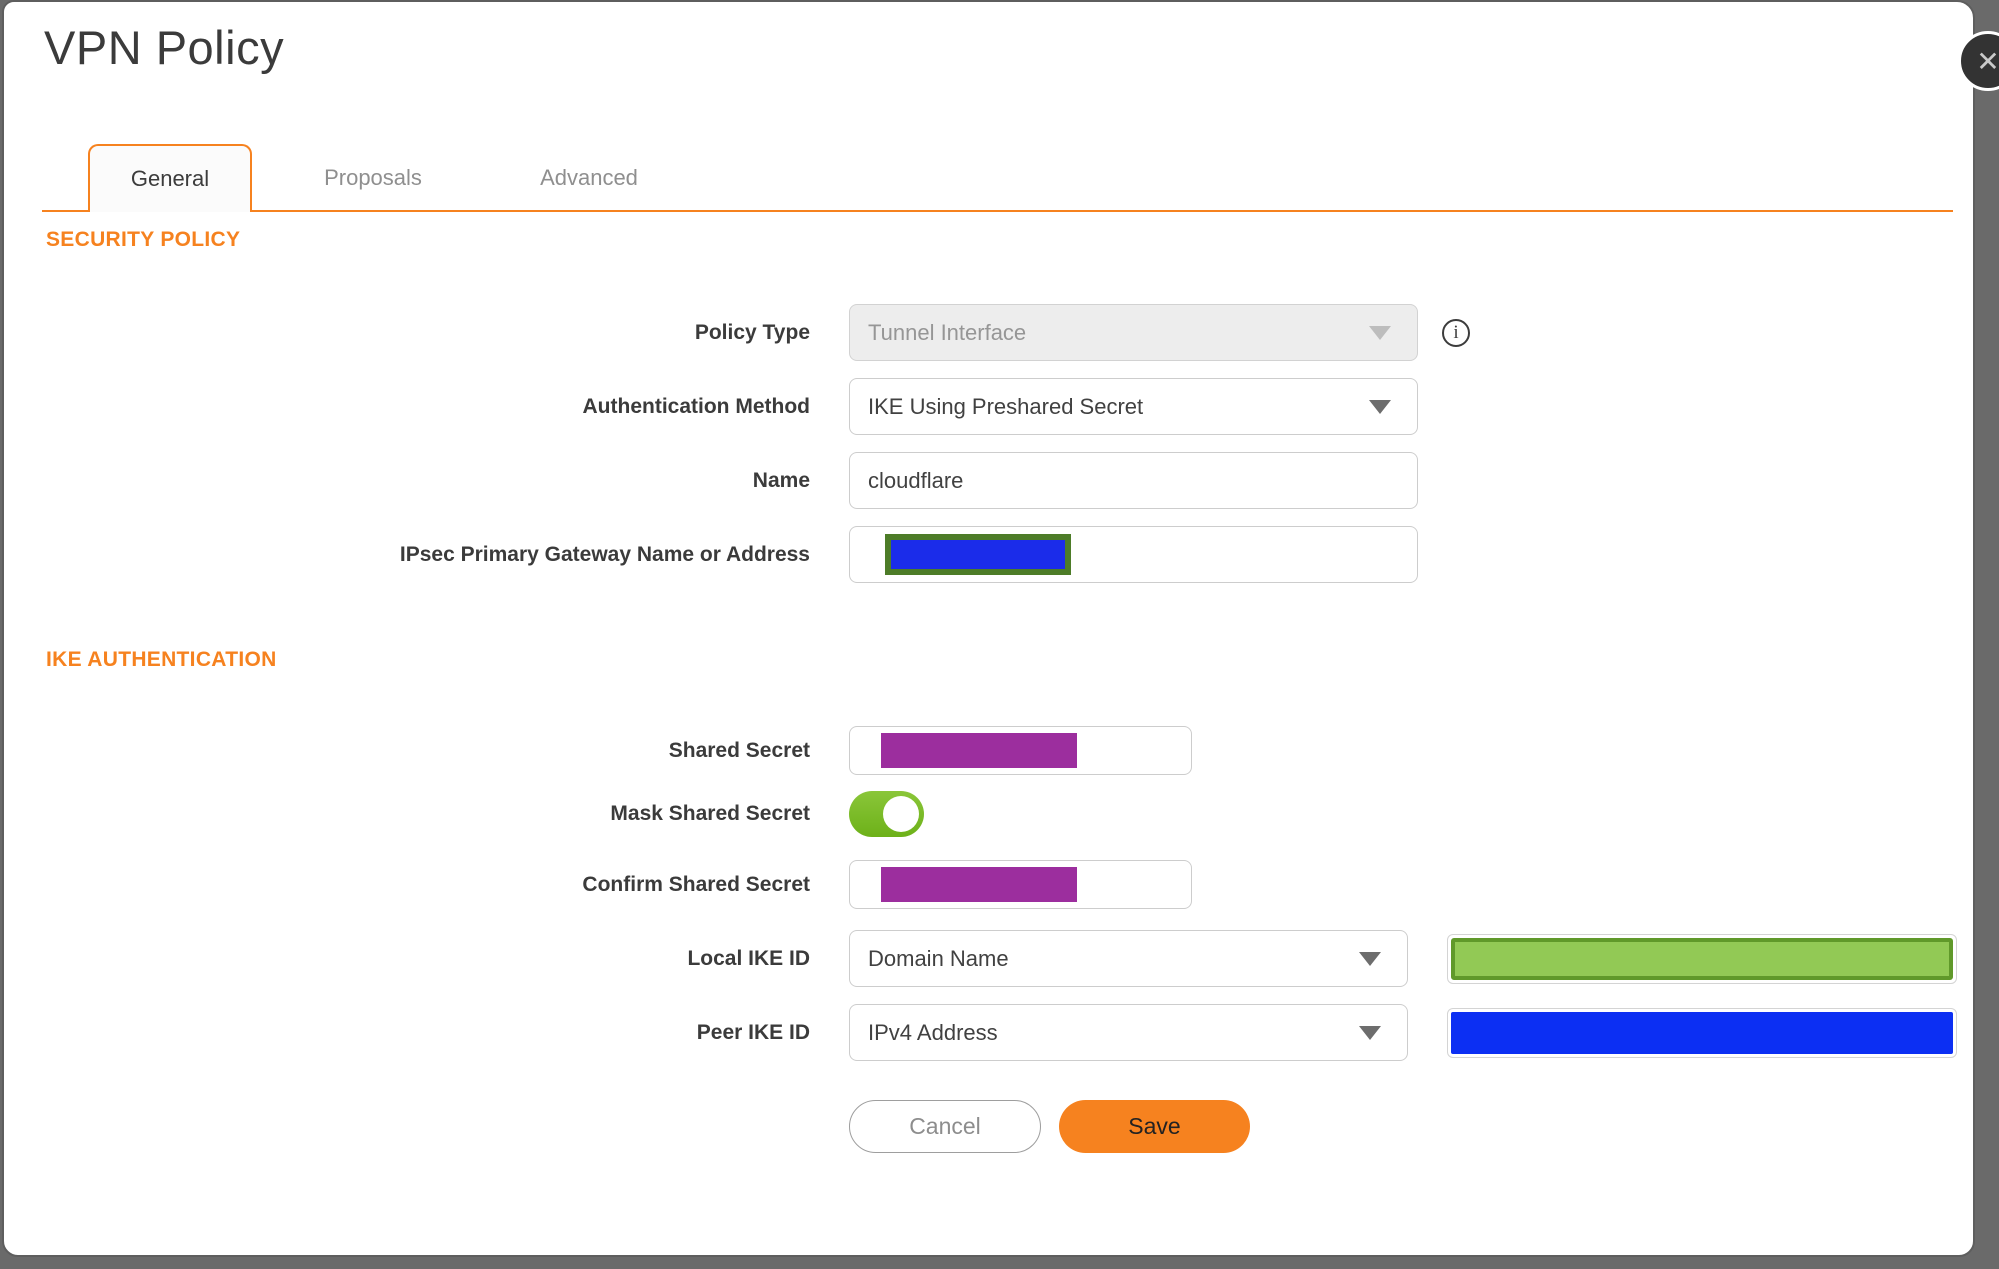 The height and width of the screenshot is (1269, 1999). Describe the element at coordinates (164, 47) in the screenshot. I see `page-title: VPN Policy` at that location.